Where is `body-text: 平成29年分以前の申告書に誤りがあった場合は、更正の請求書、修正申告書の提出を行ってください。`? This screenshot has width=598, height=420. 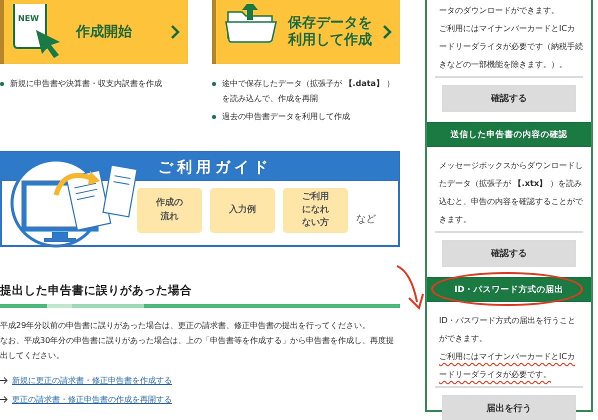
body-text: 平成29年分以前の申告書に誤りがあった場合は、更正の請求書、修正申告書の提出を行ってください。 is located at coordinates (186, 326).